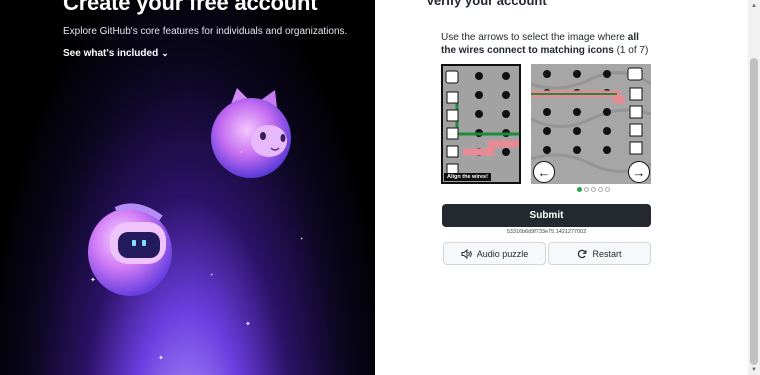 This screenshot has width=760, height=375. I want to click on reference-puzzle-image: Align the wires!, so click(481, 124).